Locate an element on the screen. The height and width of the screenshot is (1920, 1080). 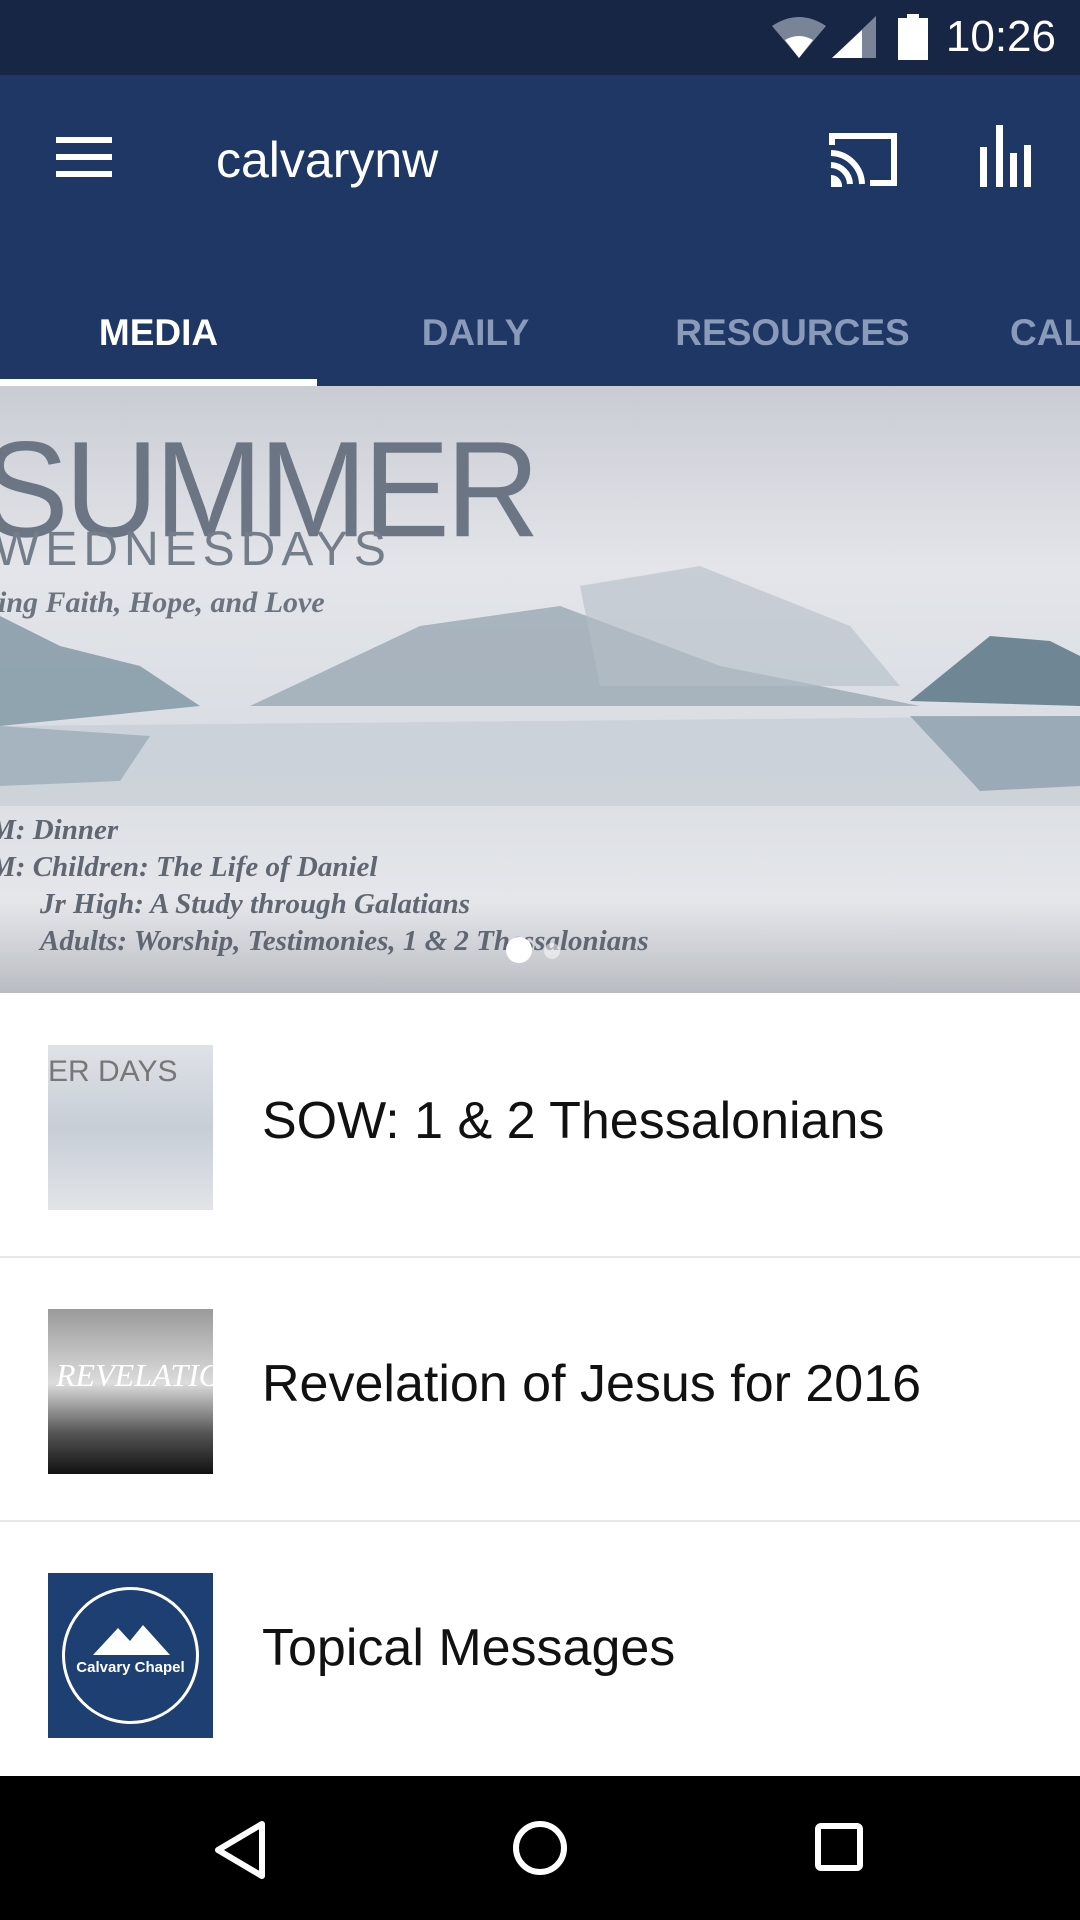
signal-icon is located at coordinates (854, 37).